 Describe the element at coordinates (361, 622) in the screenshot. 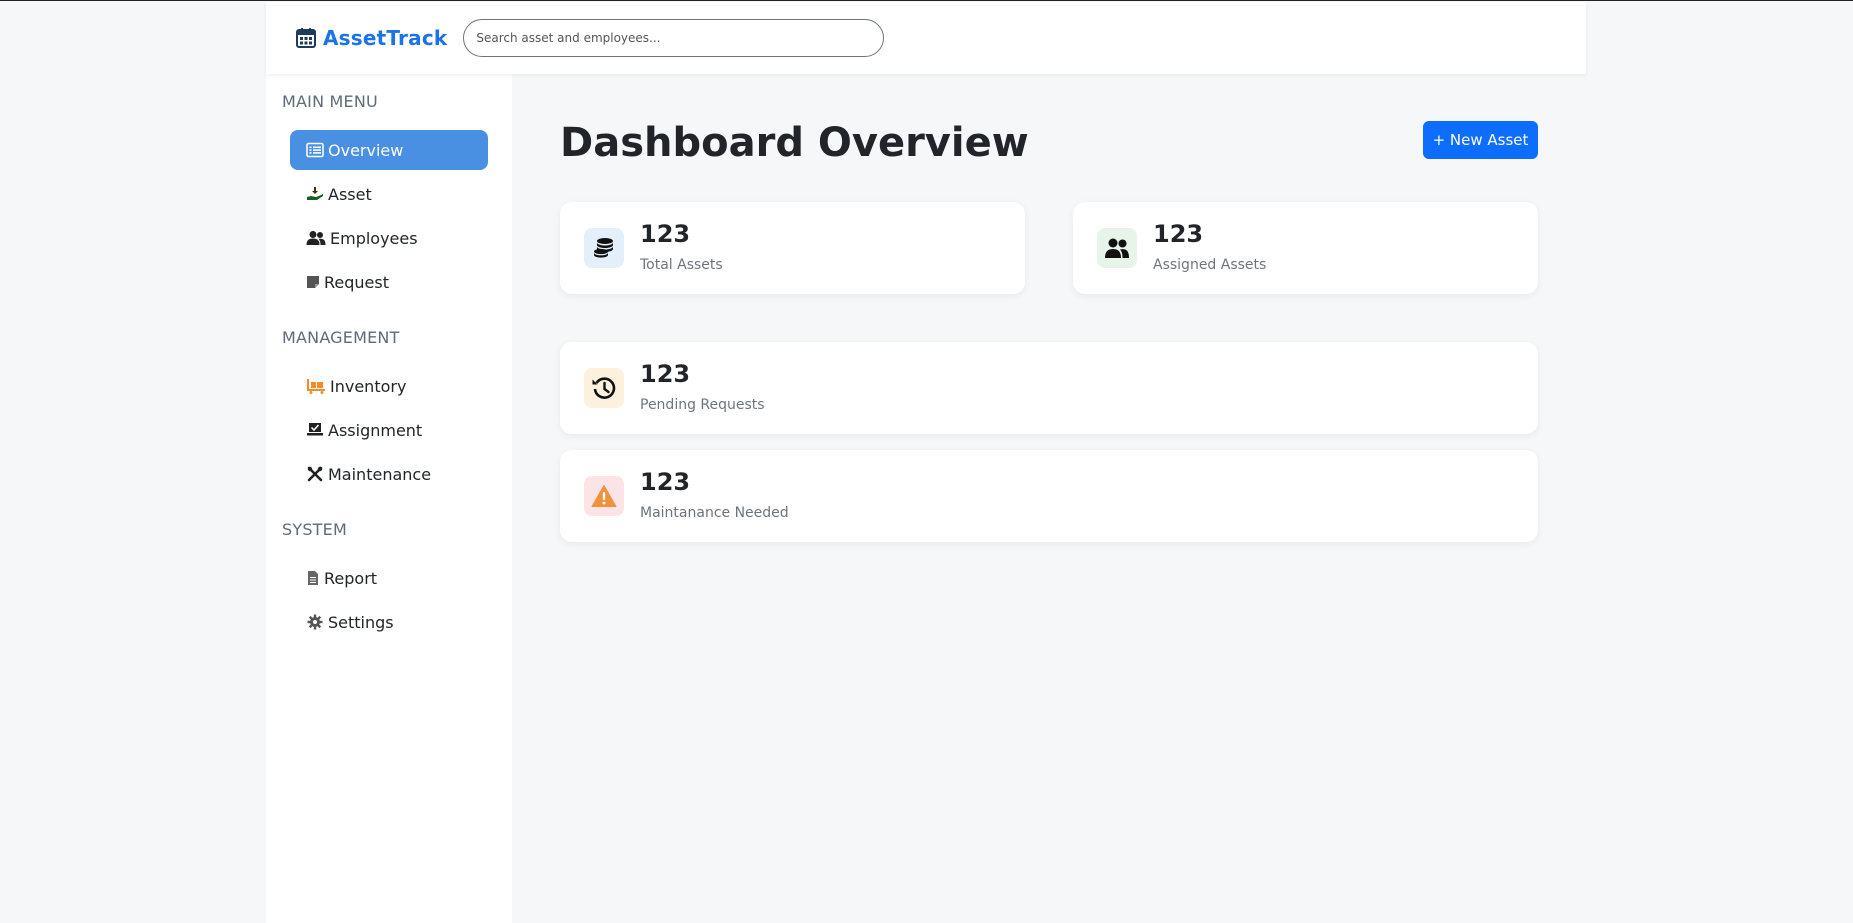

I see `sidebar-item-label: Settings` at that location.